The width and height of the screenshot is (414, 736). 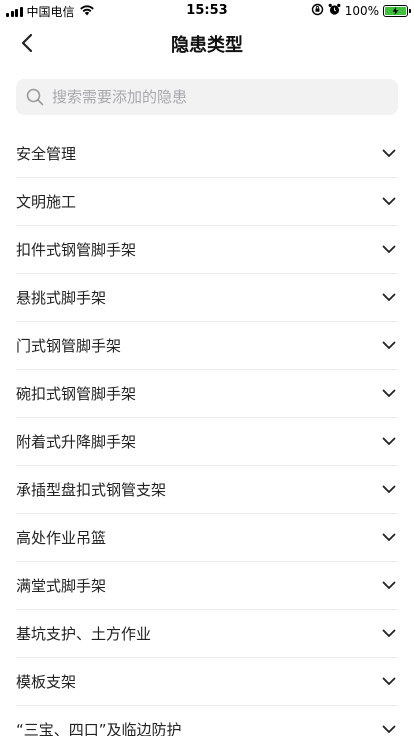 What do you see at coordinates (46, 682) in the screenshot?
I see `list-item-label: 模板支架` at bounding box center [46, 682].